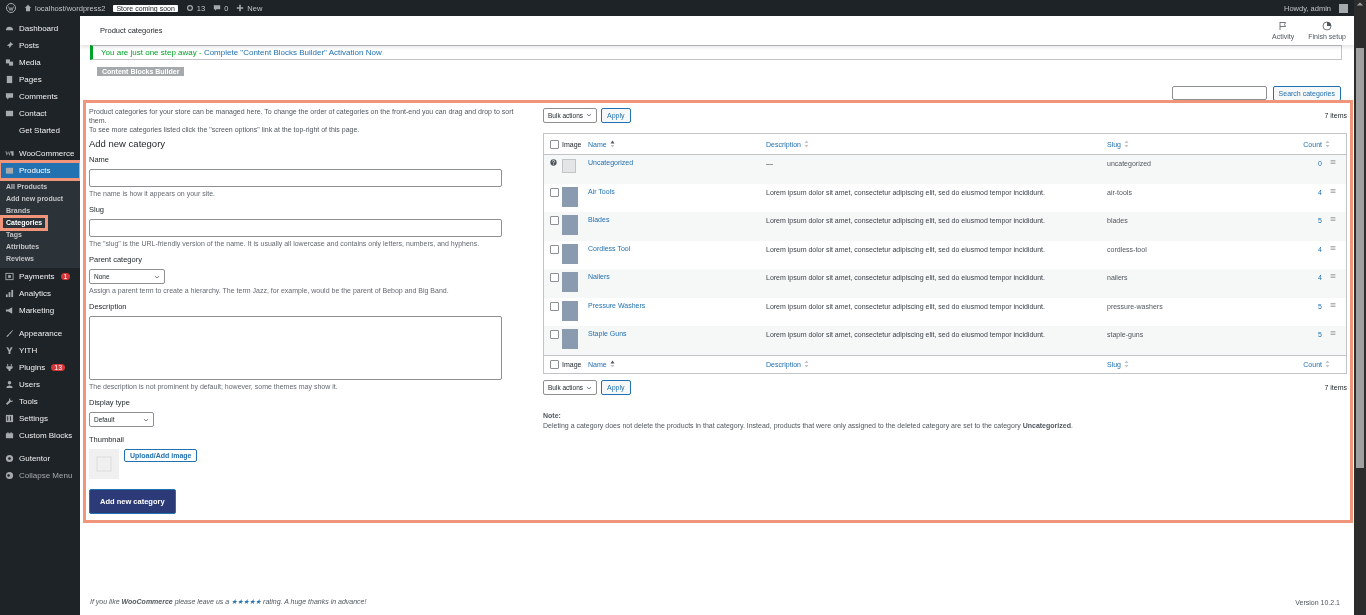 The image size is (1366, 615). Describe the element at coordinates (40, 96) in the screenshot. I see `sidebar-menu-item: Comments` at that location.